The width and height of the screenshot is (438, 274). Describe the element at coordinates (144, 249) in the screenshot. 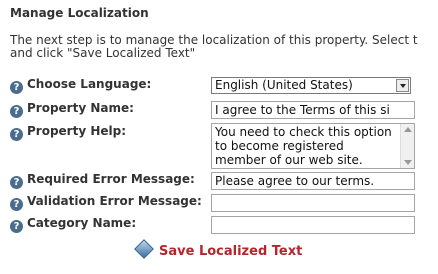

I see `save-diamond-icon` at that location.